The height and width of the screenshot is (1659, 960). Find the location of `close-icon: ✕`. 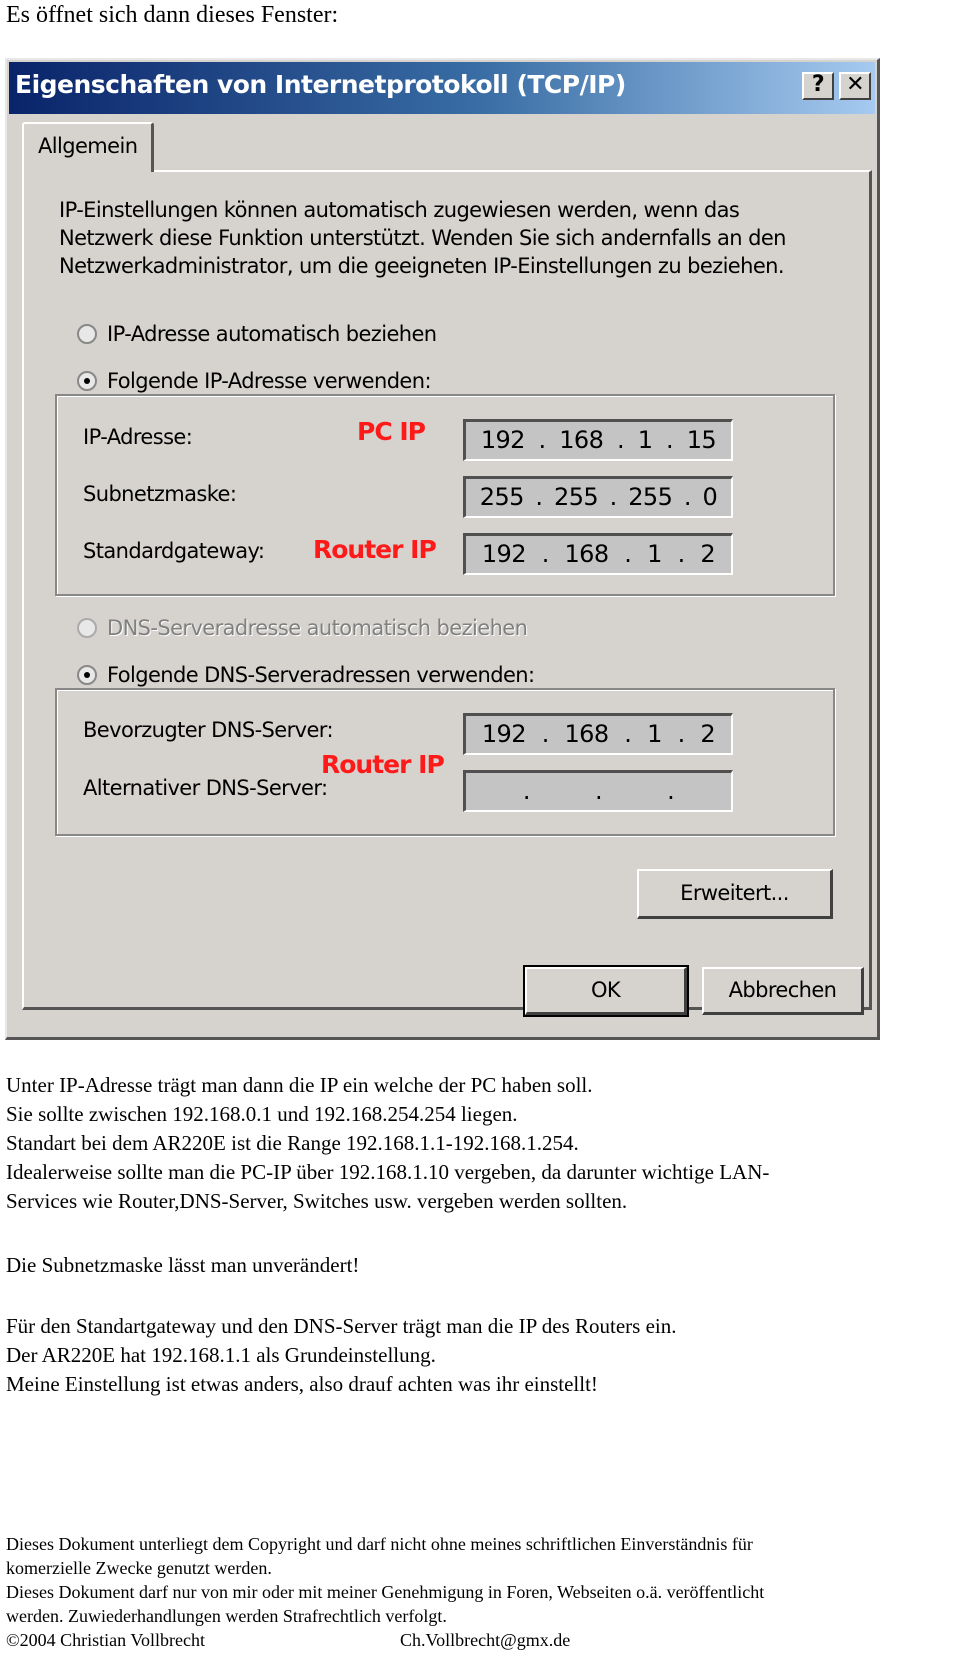

close-icon: ✕ is located at coordinates (855, 84).